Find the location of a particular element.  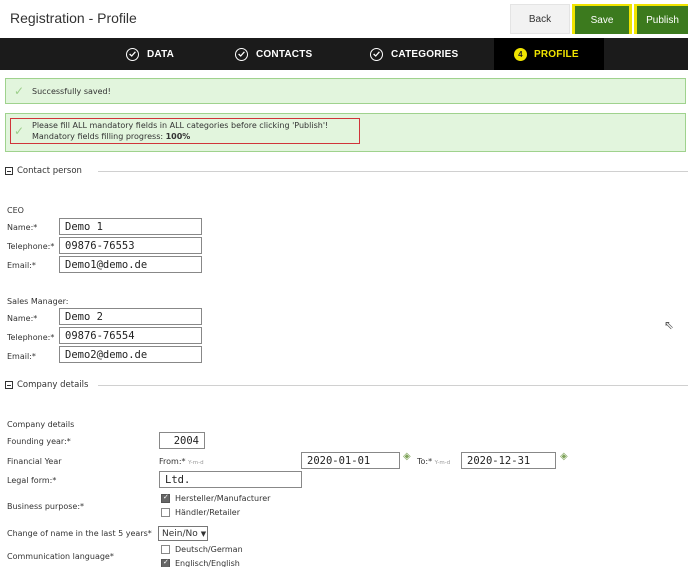

step-categories: CATEGORIES is located at coordinates (414, 54).